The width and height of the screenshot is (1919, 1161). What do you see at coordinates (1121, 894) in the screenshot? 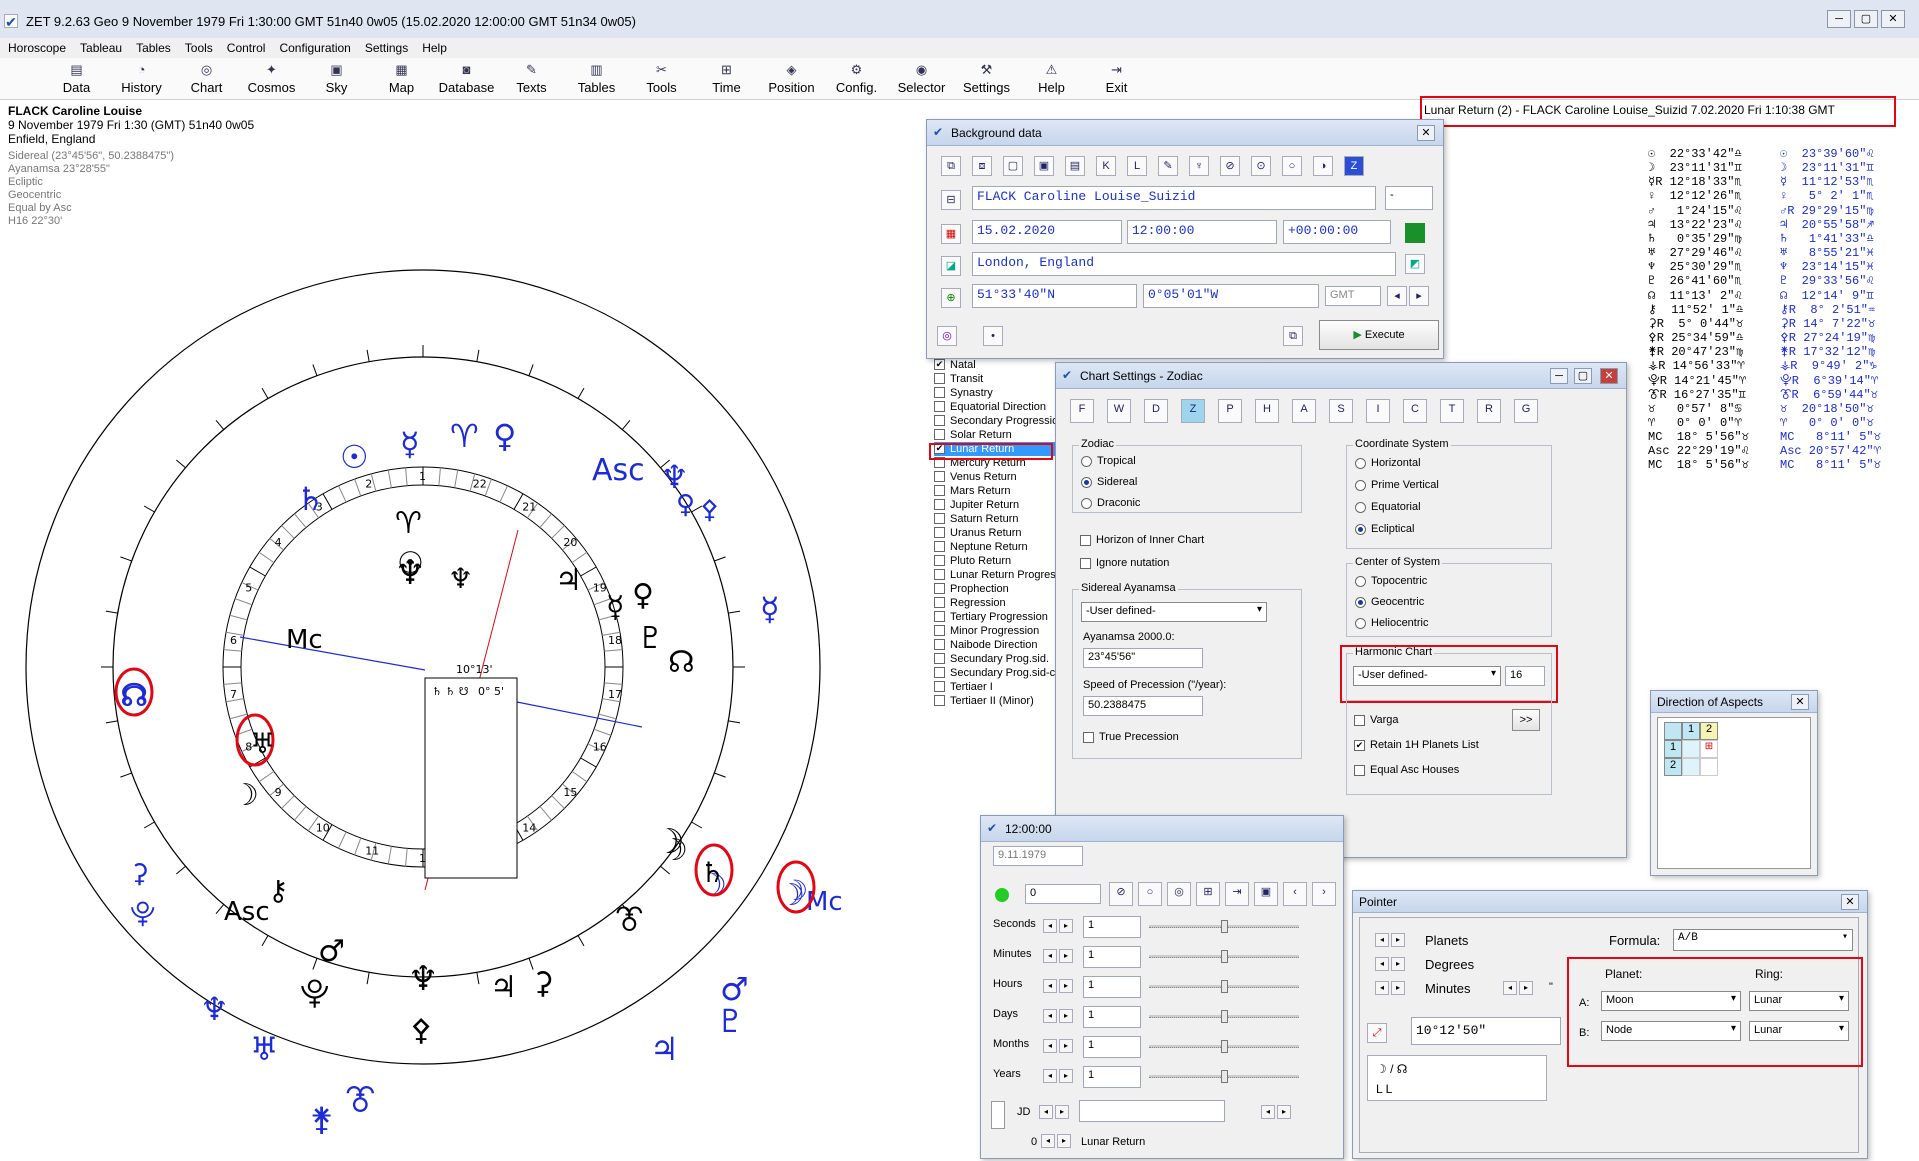
I see `time-control-button: ⊘` at bounding box center [1121, 894].